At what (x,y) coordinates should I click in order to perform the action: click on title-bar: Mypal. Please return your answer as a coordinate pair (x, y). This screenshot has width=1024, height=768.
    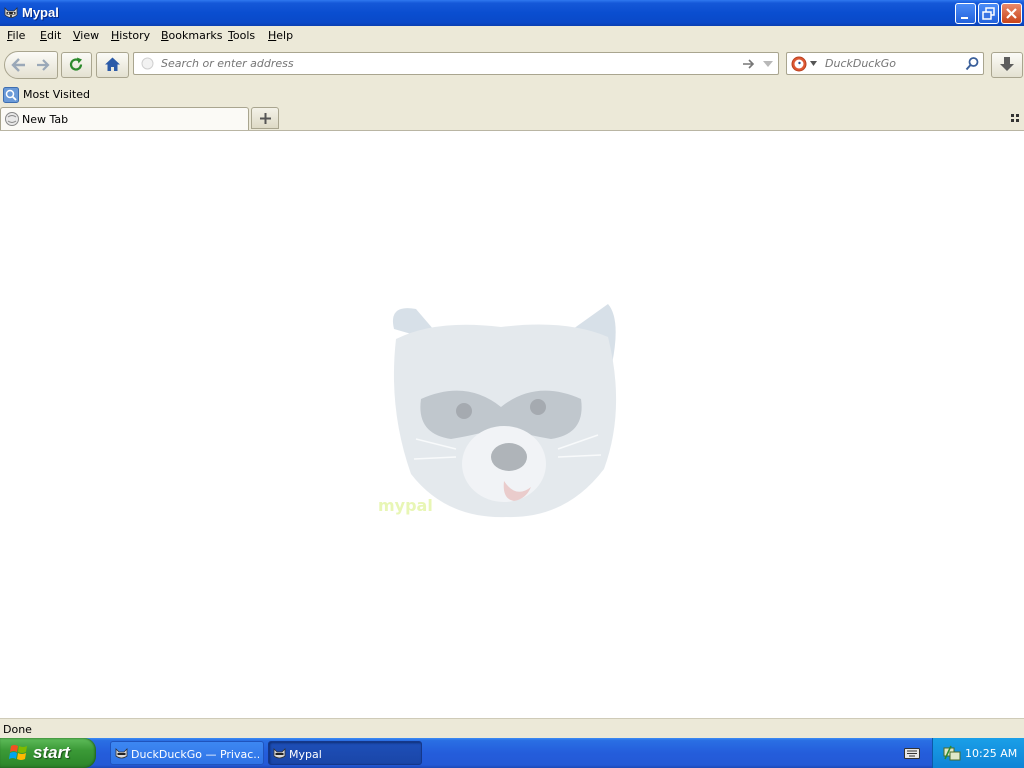
    Looking at the image, I should click on (512, 13).